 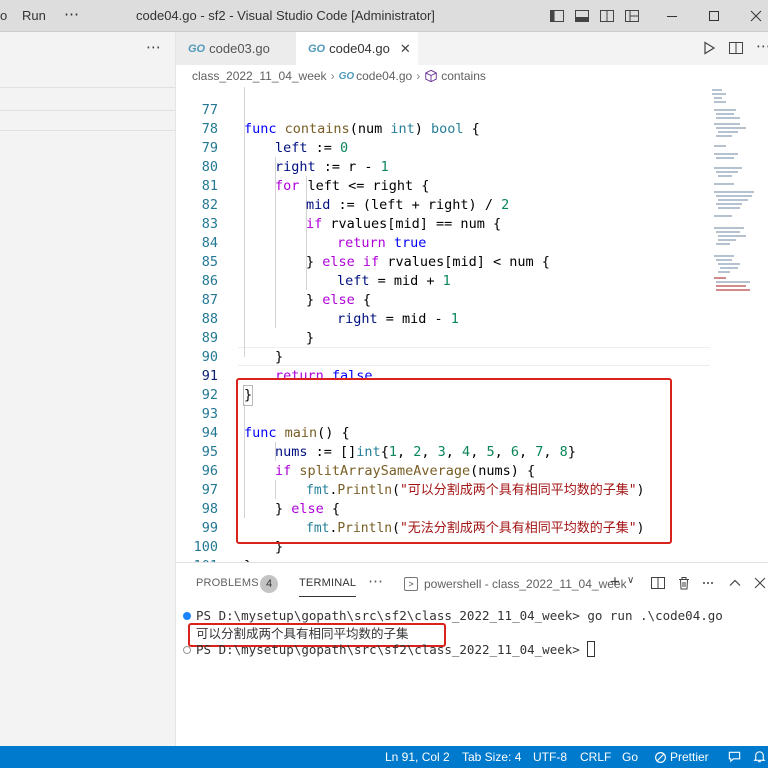 What do you see at coordinates (618, 581) in the screenshot?
I see `new-terminal-icon: +` at bounding box center [618, 581].